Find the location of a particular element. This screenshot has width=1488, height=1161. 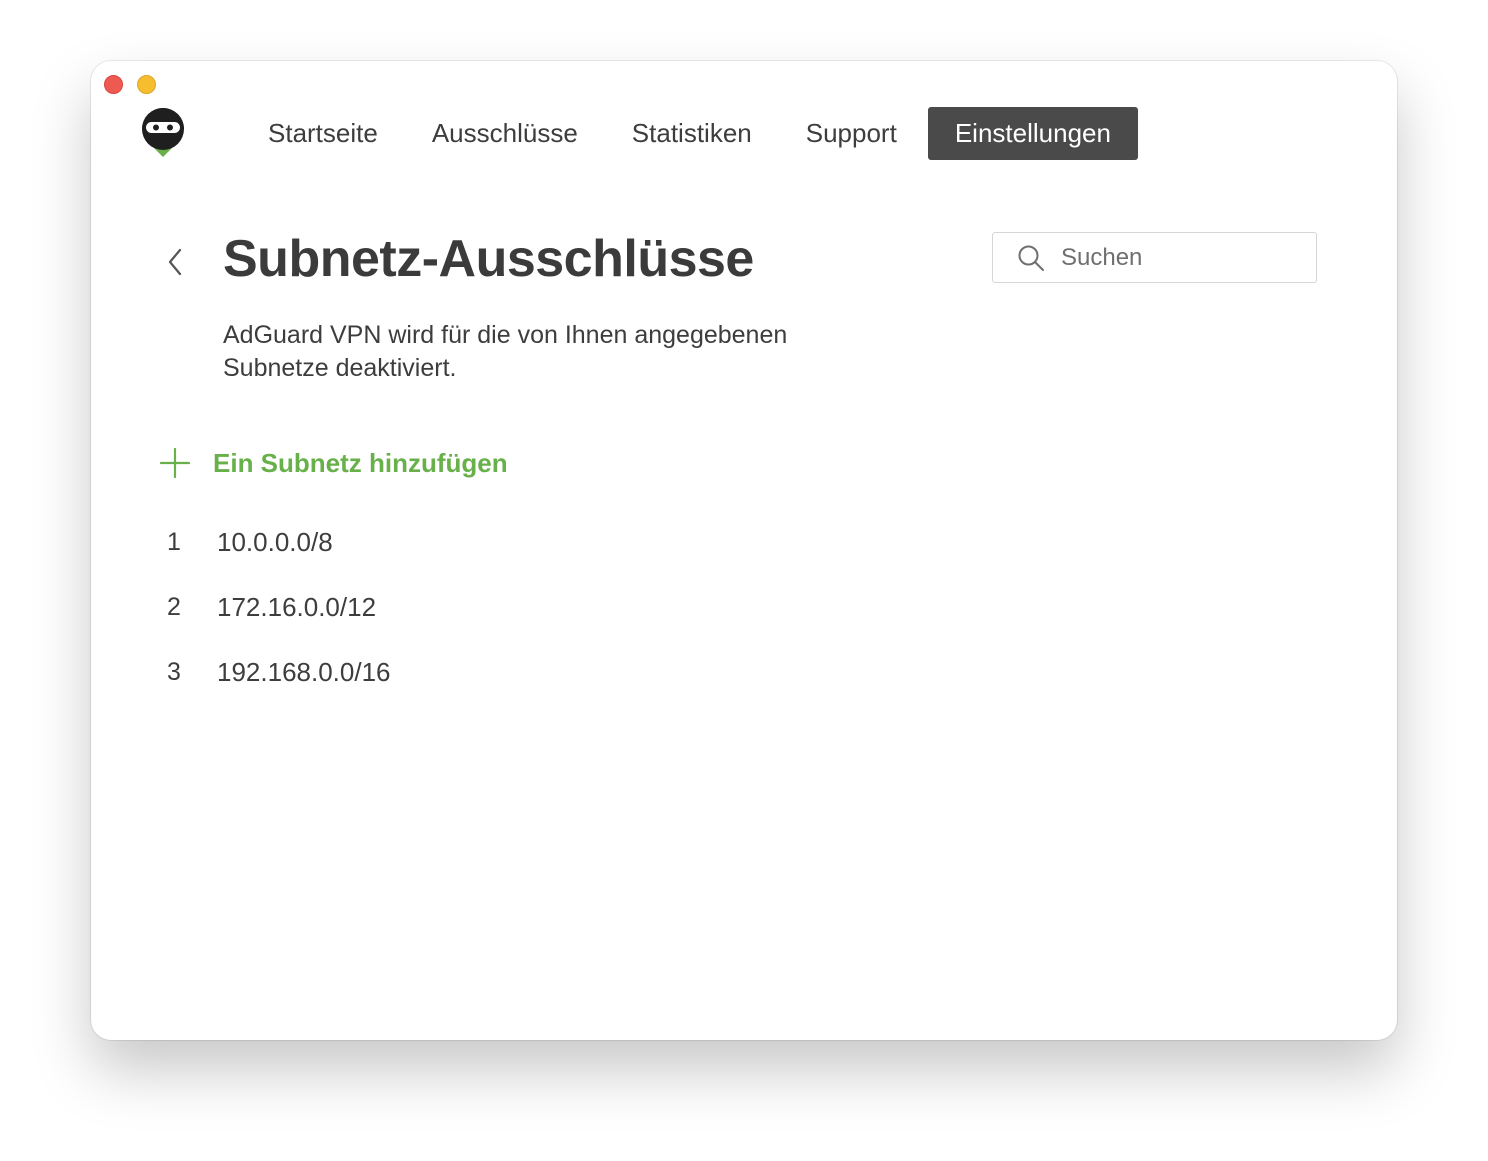

subnet-row: 2 172.16.0.0/12 is located at coordinates (279, 607).